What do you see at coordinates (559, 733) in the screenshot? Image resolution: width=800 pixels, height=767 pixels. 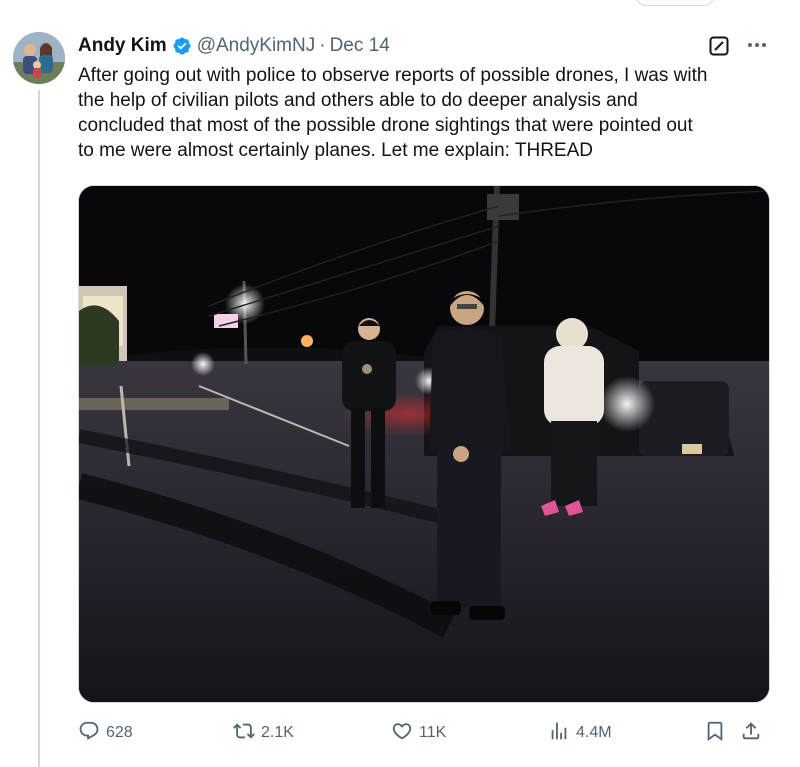 I see `views-icon` at bounding box center [559, 733].